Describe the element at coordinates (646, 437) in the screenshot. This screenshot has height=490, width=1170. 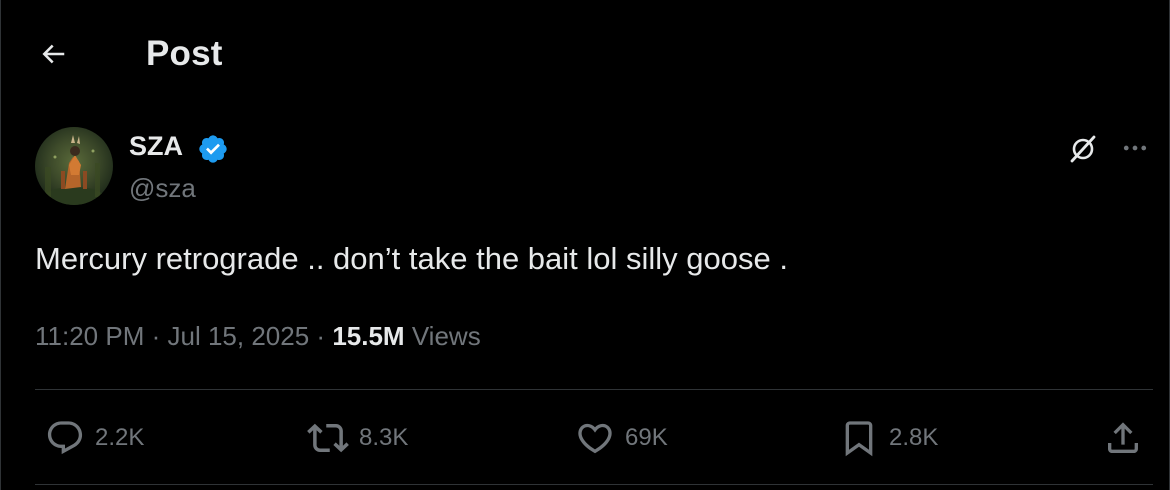
I see `like-count: 69K` at that location.